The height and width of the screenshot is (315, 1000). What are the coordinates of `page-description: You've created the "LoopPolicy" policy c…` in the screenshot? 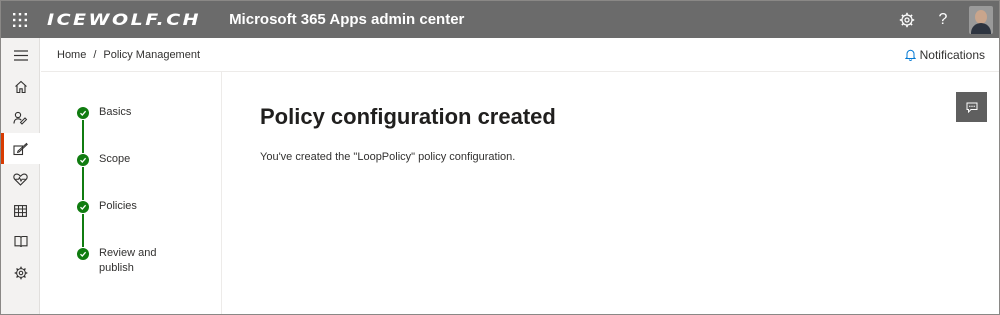 It's located at (388, 157).